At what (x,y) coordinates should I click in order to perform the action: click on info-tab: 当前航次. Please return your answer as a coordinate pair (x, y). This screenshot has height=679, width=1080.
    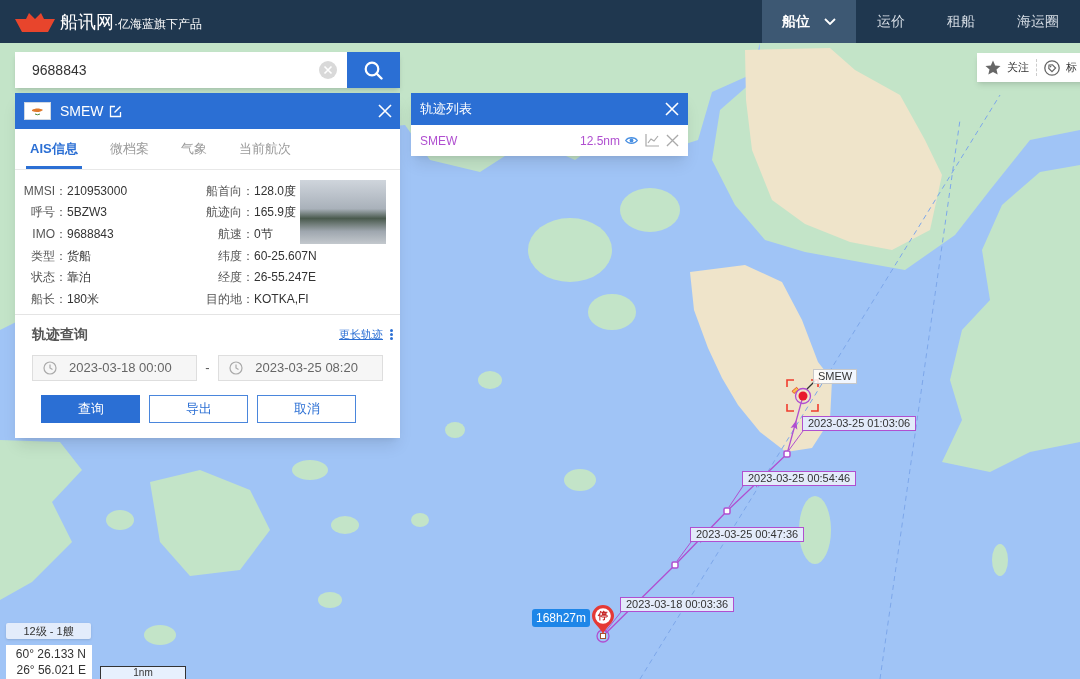
    Looking at the image, I should click on (264, 149).